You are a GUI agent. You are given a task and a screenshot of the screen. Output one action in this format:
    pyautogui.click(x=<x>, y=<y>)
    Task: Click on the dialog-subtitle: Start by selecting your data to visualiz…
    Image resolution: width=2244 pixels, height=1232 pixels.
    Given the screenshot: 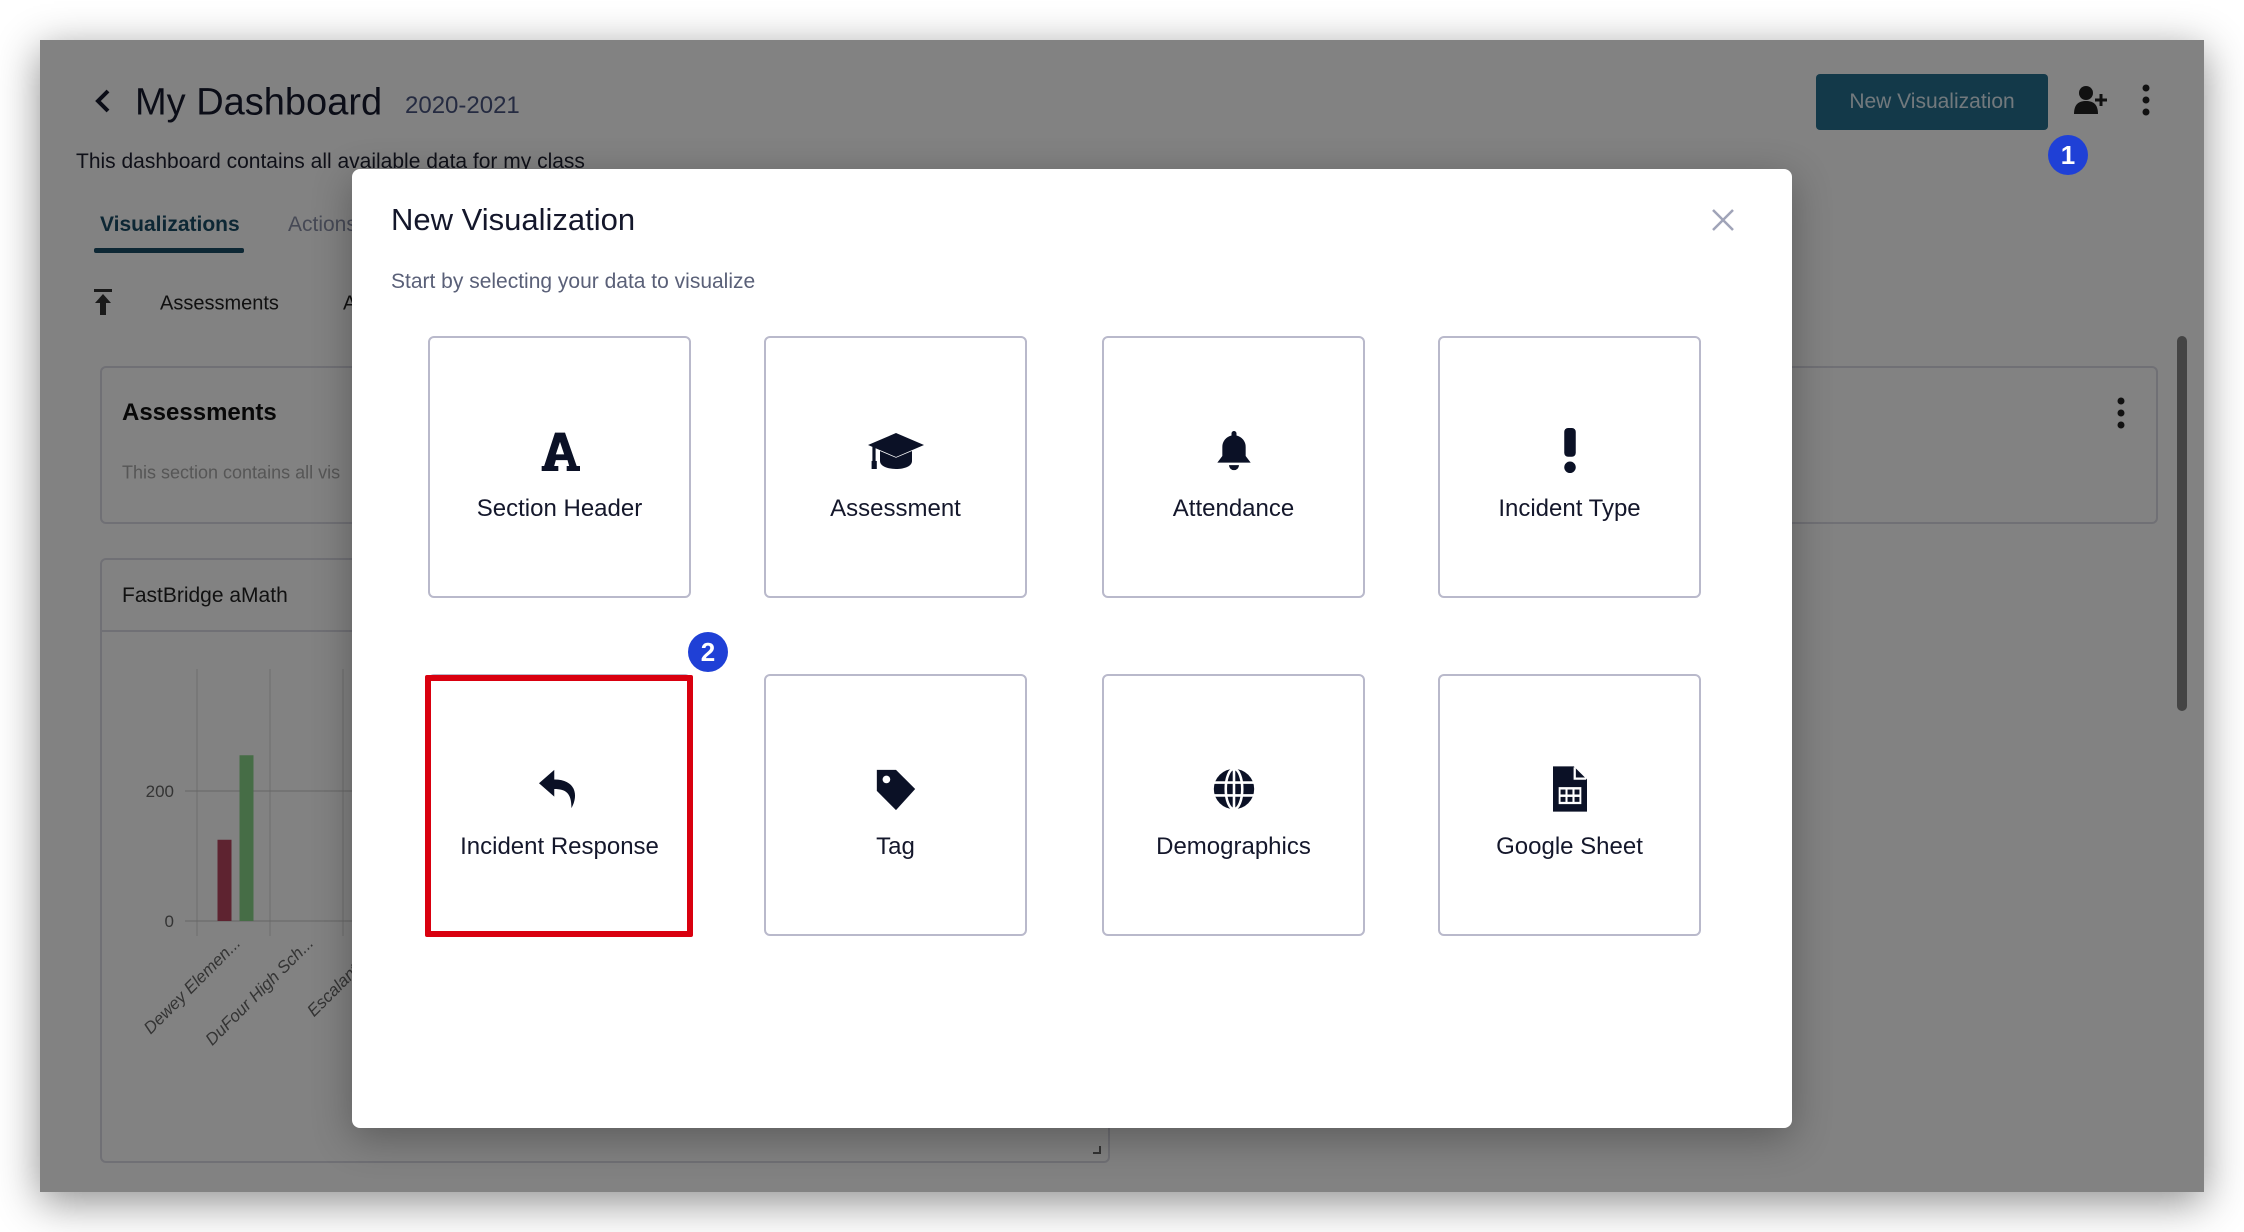 What is the action you would take?
    pyautogui.click(x=573, y=281)
    